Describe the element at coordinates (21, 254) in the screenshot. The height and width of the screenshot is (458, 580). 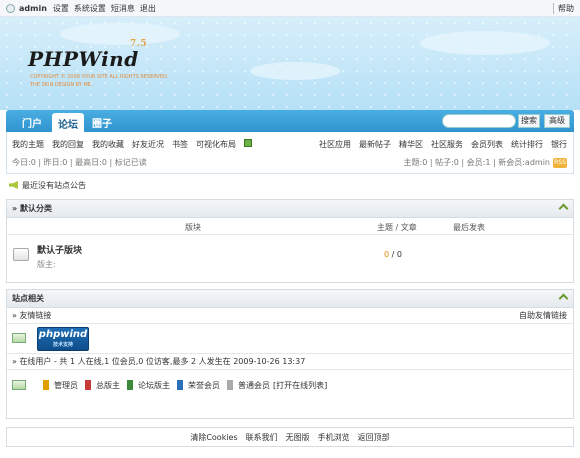
I see `forum-icon` at that location.